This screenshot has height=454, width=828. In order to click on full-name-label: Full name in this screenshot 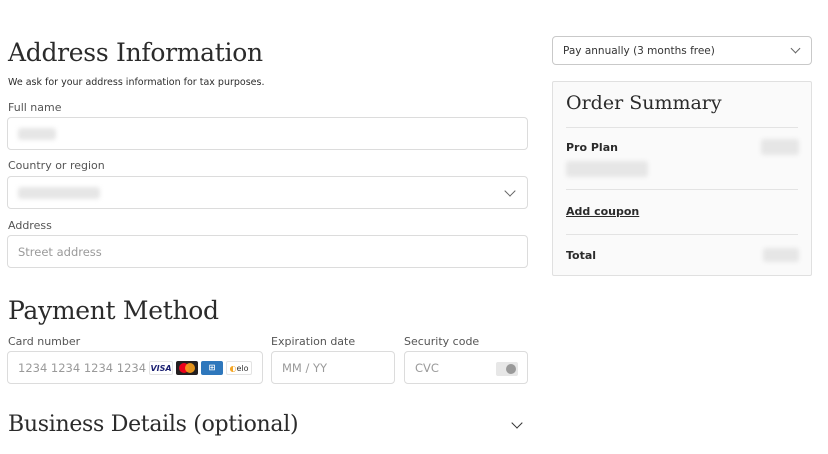, I will do `click(35, 107)`.